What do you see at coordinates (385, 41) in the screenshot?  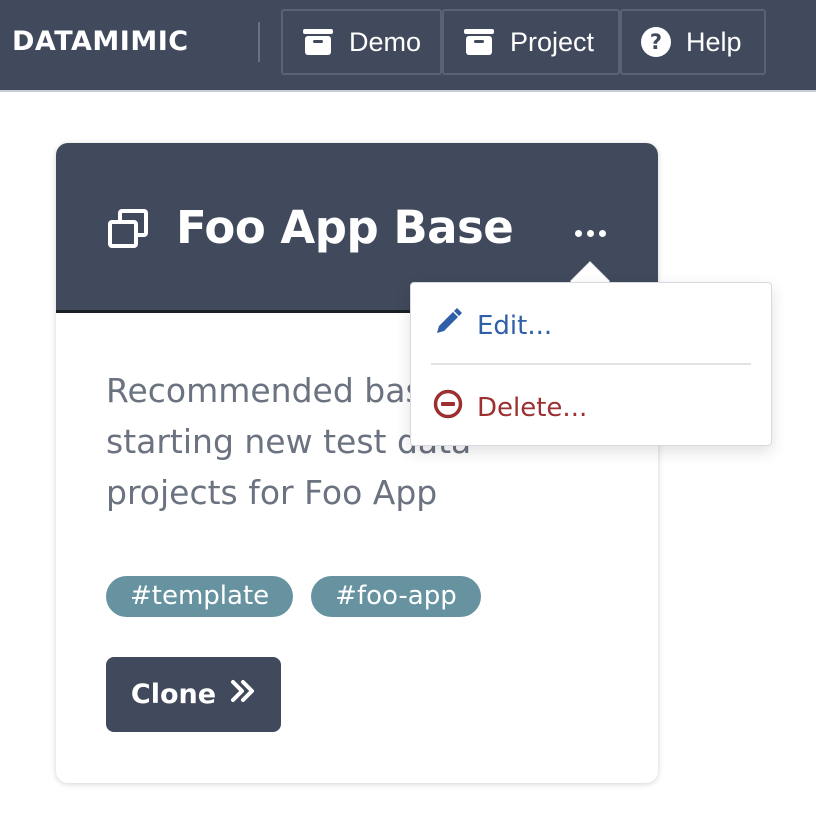 I see `nav-demo-label: Demo` at bounding box center [385, 41].